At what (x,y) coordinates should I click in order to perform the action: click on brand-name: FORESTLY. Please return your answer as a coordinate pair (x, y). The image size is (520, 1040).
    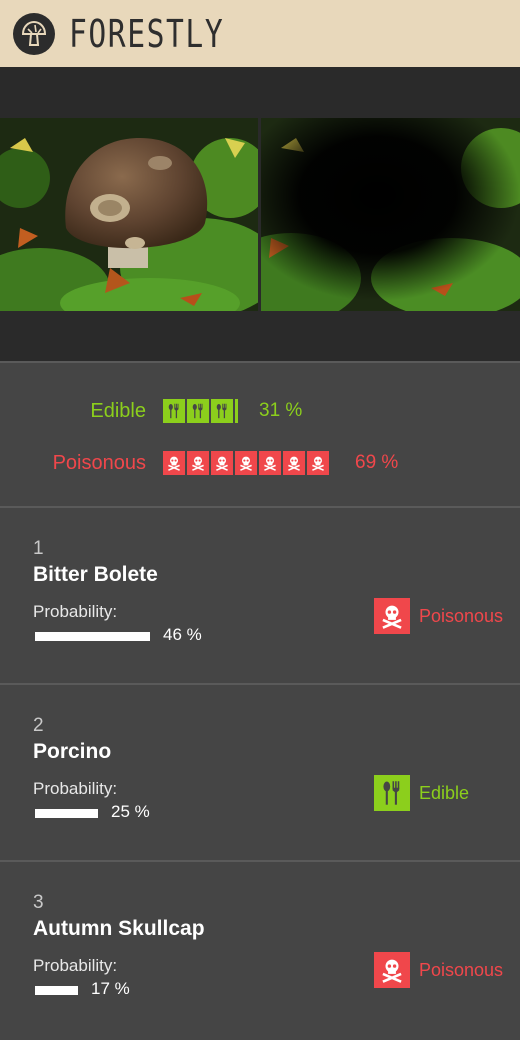
    Looking at the image, I should click on (147, 33).